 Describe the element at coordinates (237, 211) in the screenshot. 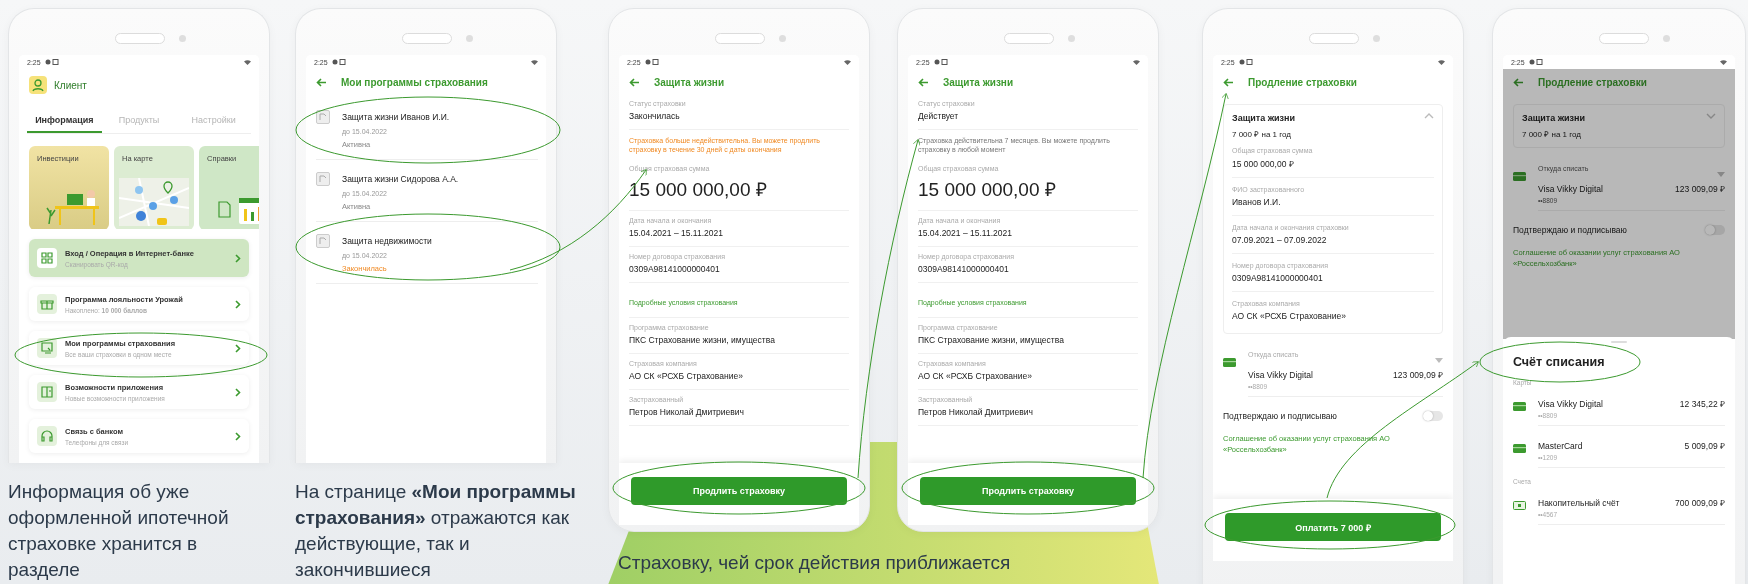

I see `report-drawing` at that location.